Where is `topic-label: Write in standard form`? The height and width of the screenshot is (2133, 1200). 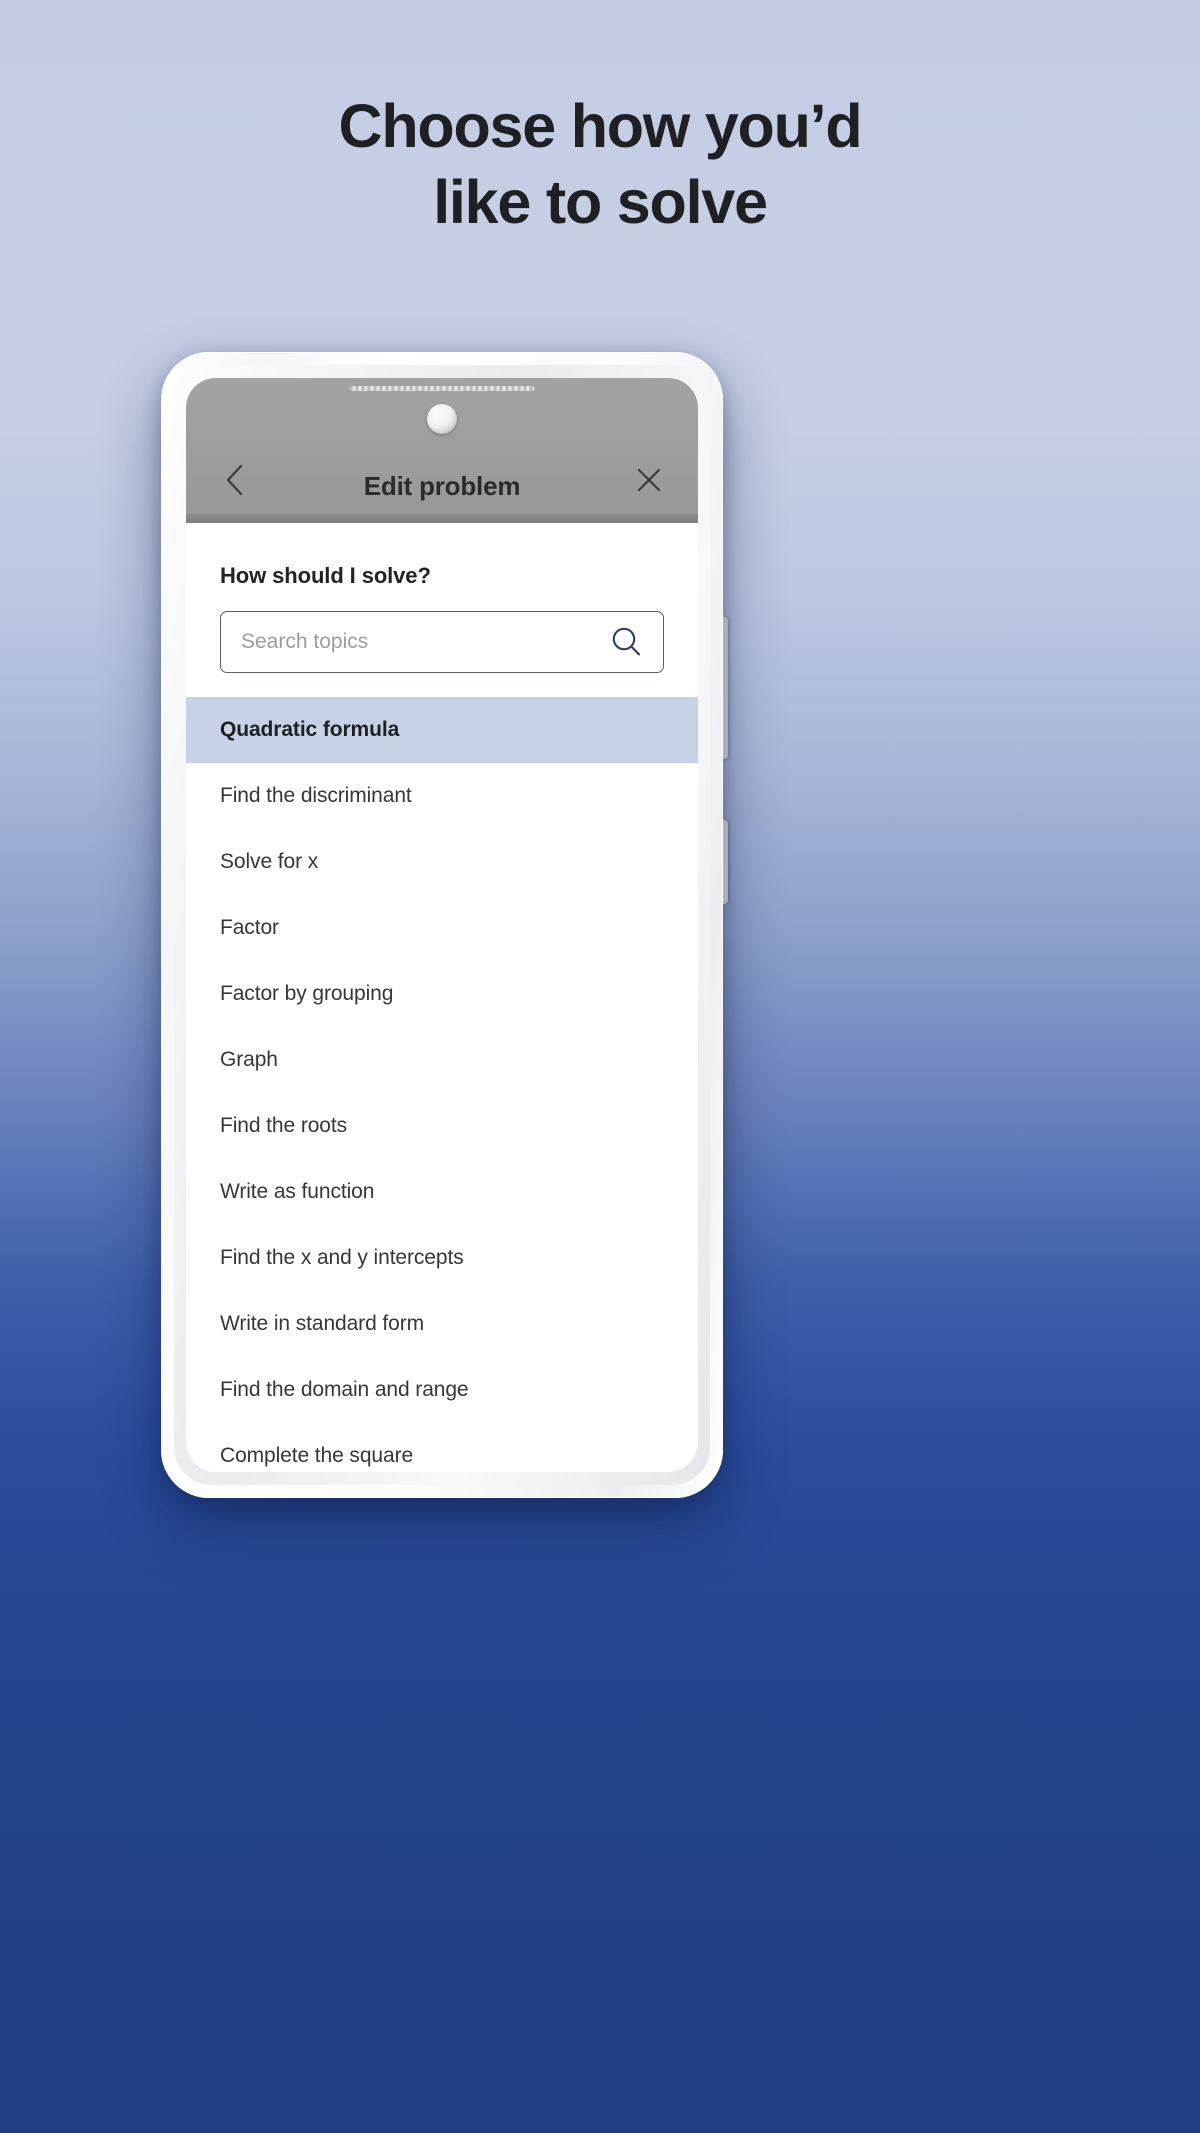 topic-label: Write in standard form is located at coordinates (322, 1323).